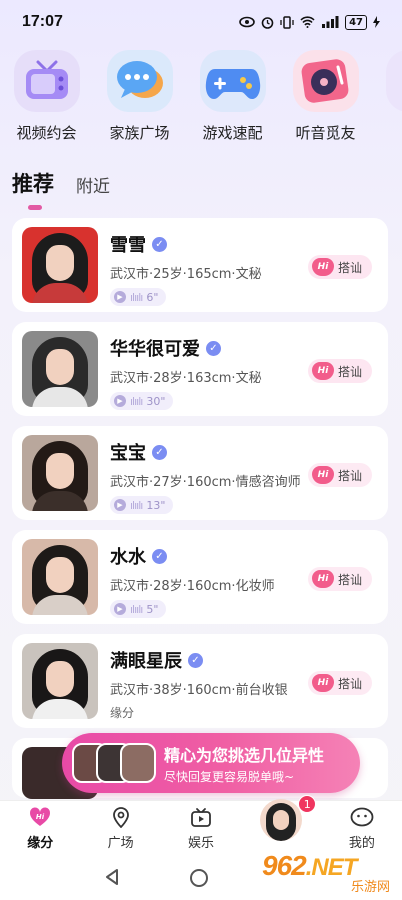  Describe the element at coordinates (128, 245) in the screenshot. I see `user-name: 雪雪` at that location.